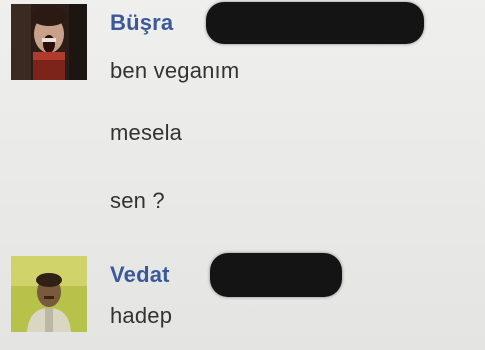 Image resolution: width=485 pixels, height=350 pixels. What do you see at coordinates (175, 70) in the screenshot?
I see `message-text: ben veganım` at bounding box center [175, 70].